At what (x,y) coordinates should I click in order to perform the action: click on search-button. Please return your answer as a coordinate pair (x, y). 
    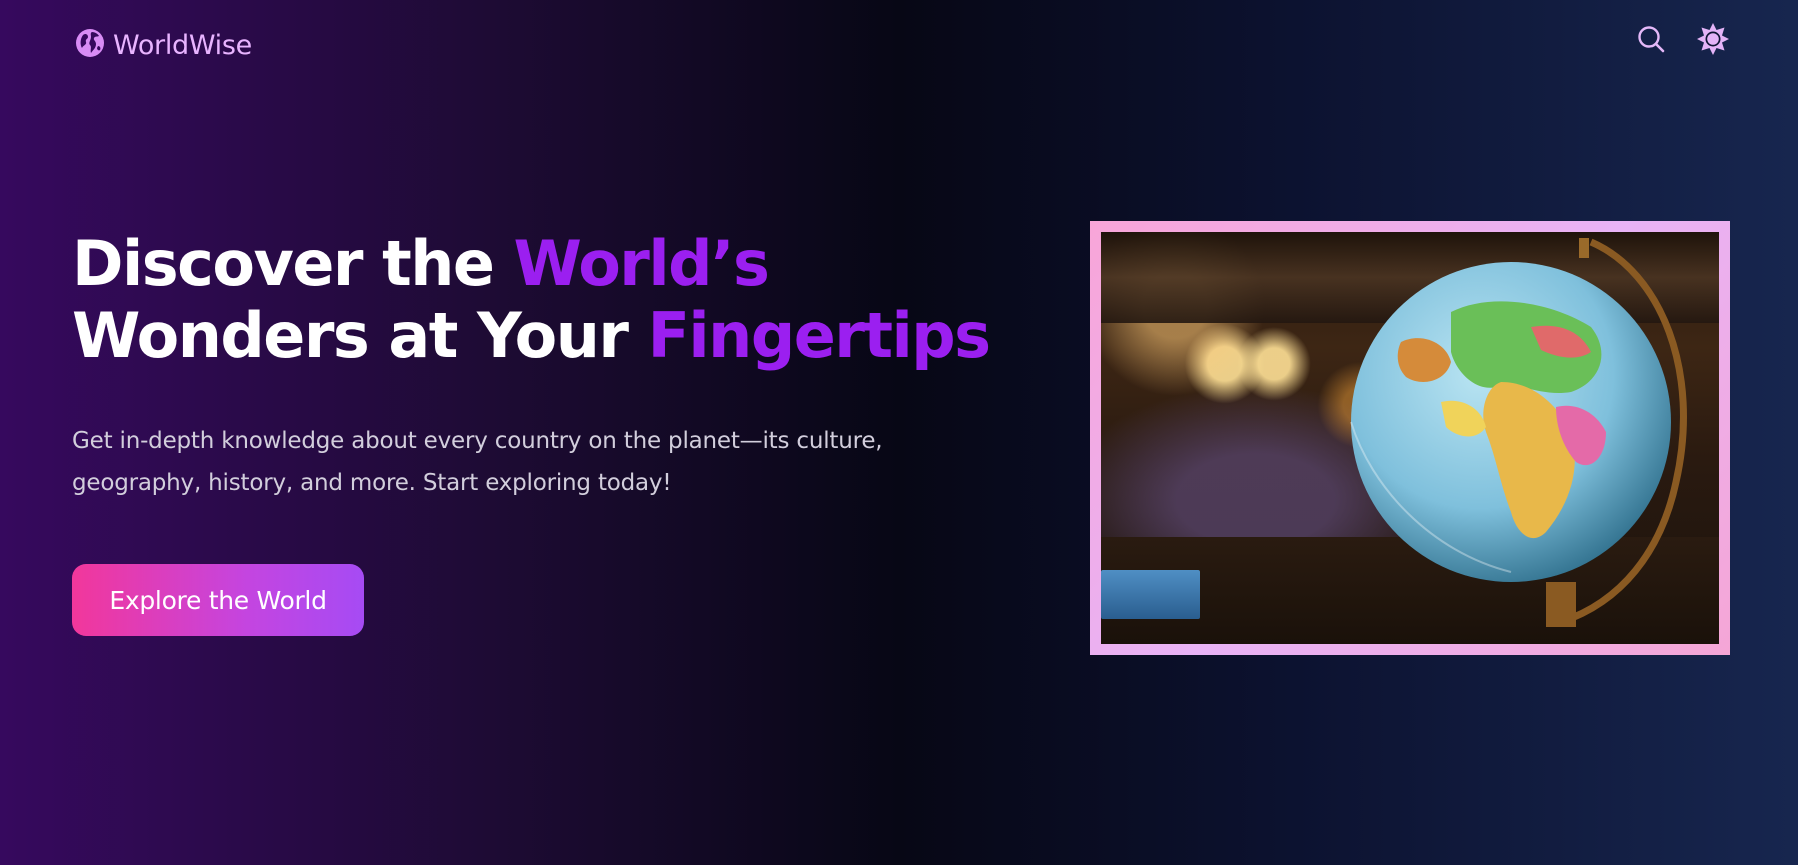
    Looking at the image, I should click on (1651, 41).